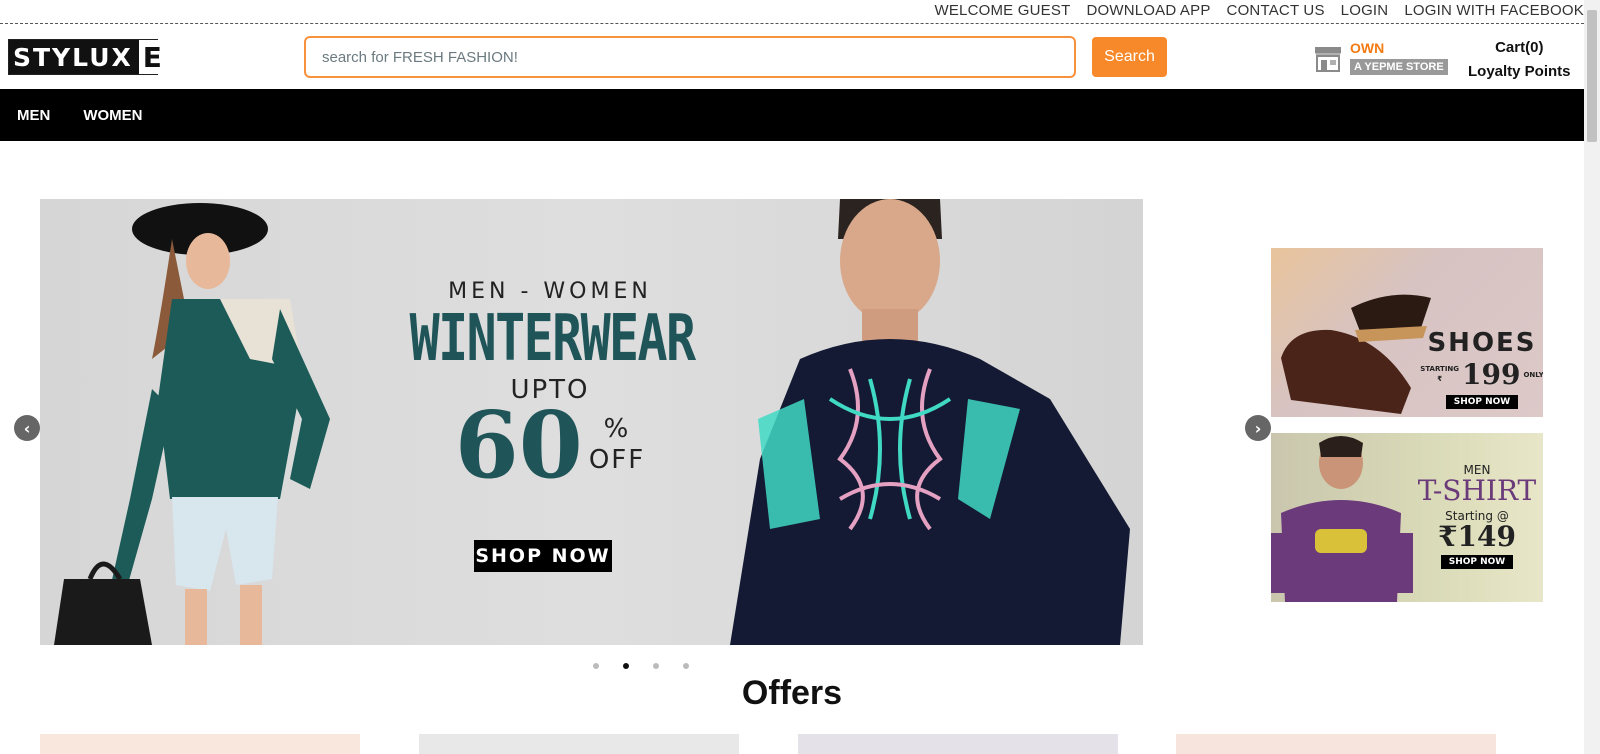 The image size is (1600, 754). Describe the element at coordinates (1482, 402) in the screenshot. I see `shoes-shop-now-button: SHOP NOW` at that location.